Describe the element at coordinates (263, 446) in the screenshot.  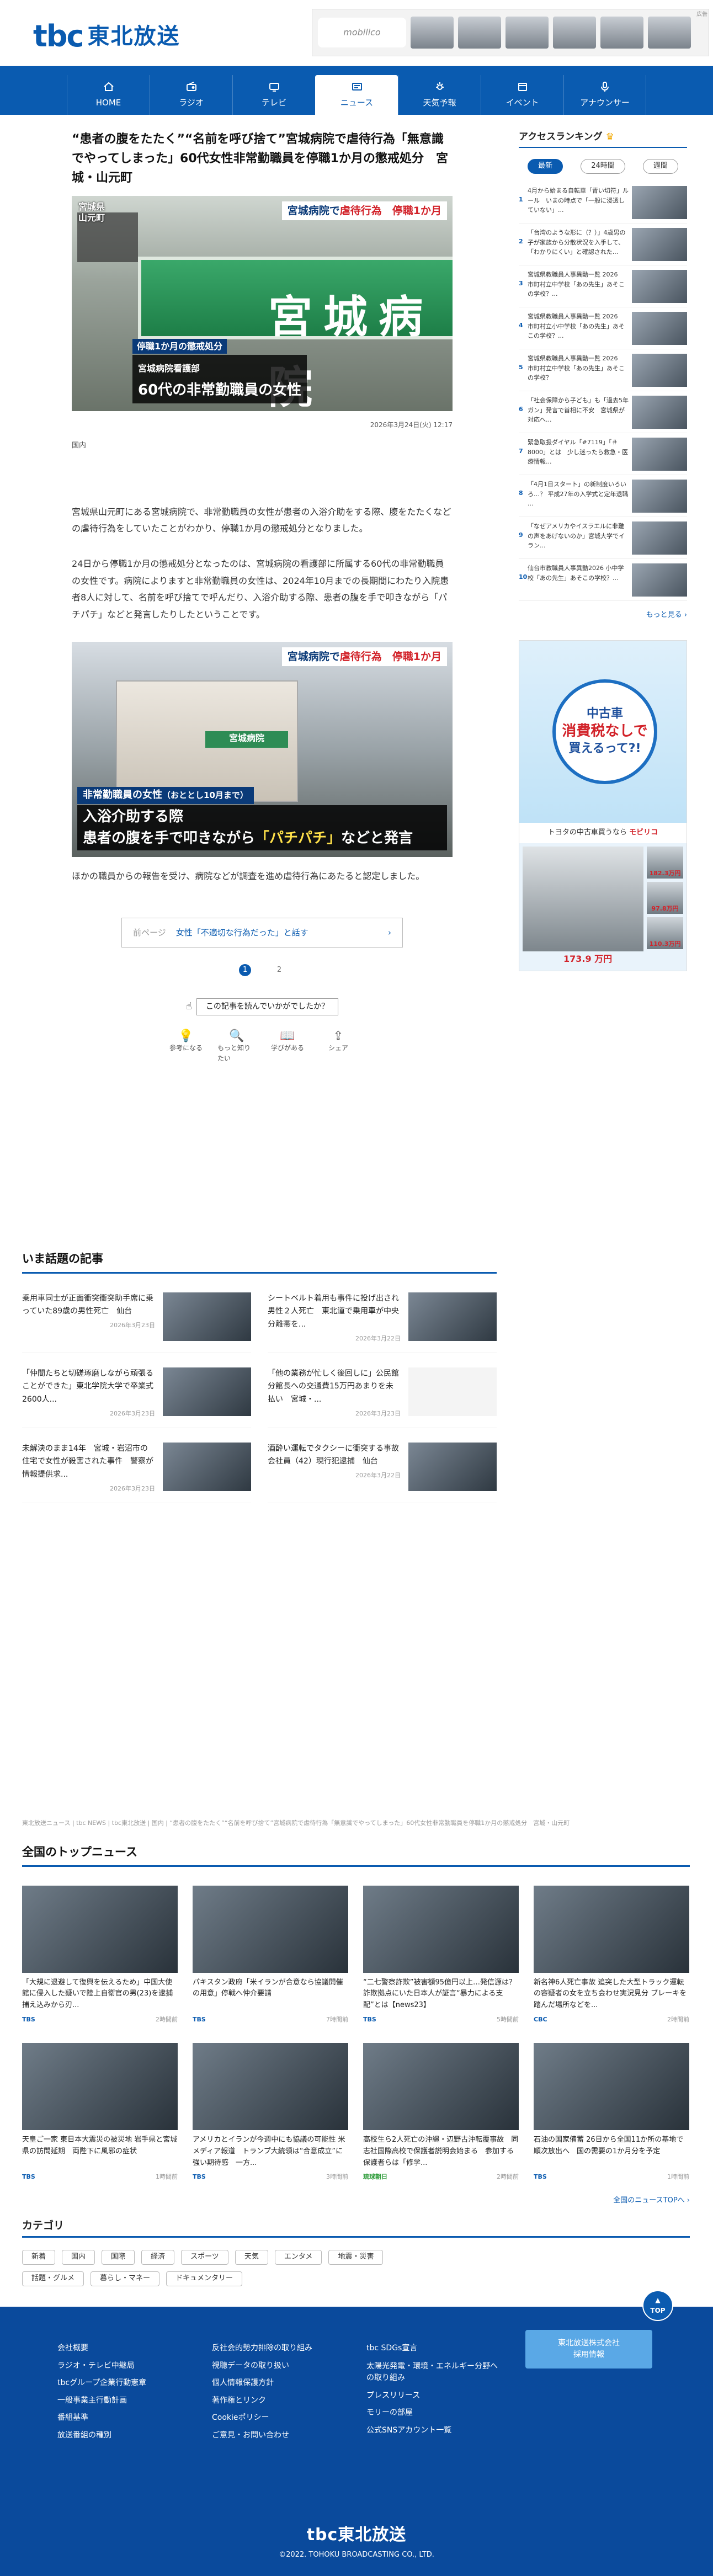
I see `article-category: 国内` at that location.